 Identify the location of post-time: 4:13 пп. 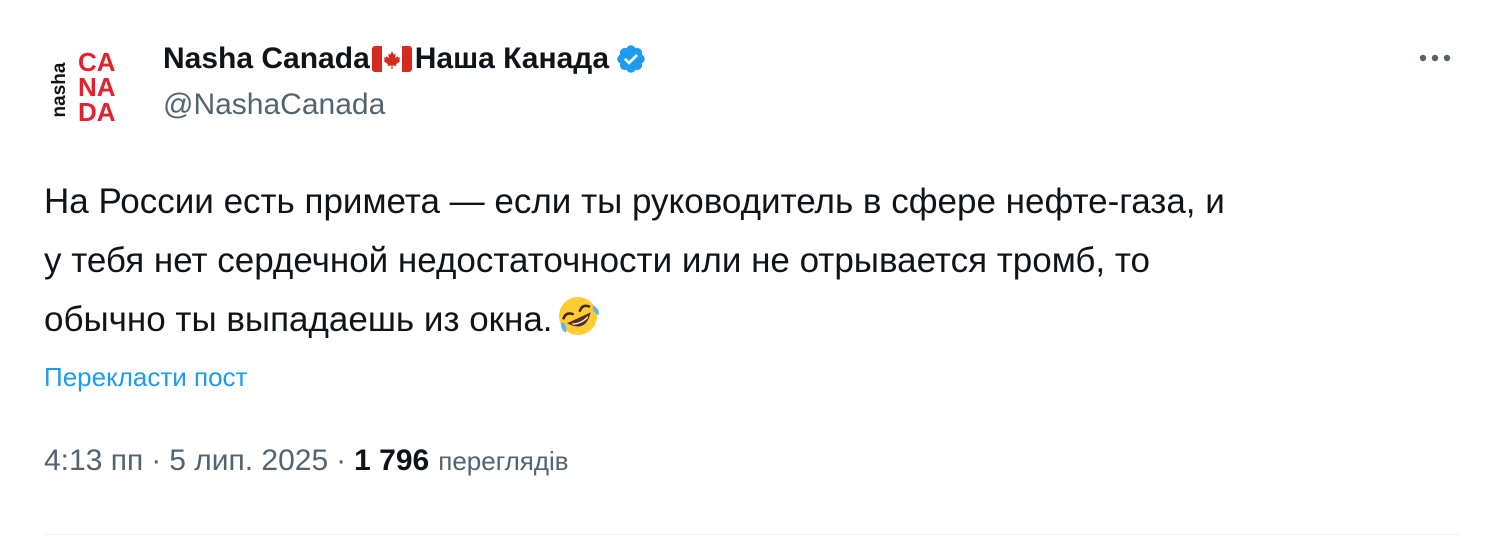
(93, 461).